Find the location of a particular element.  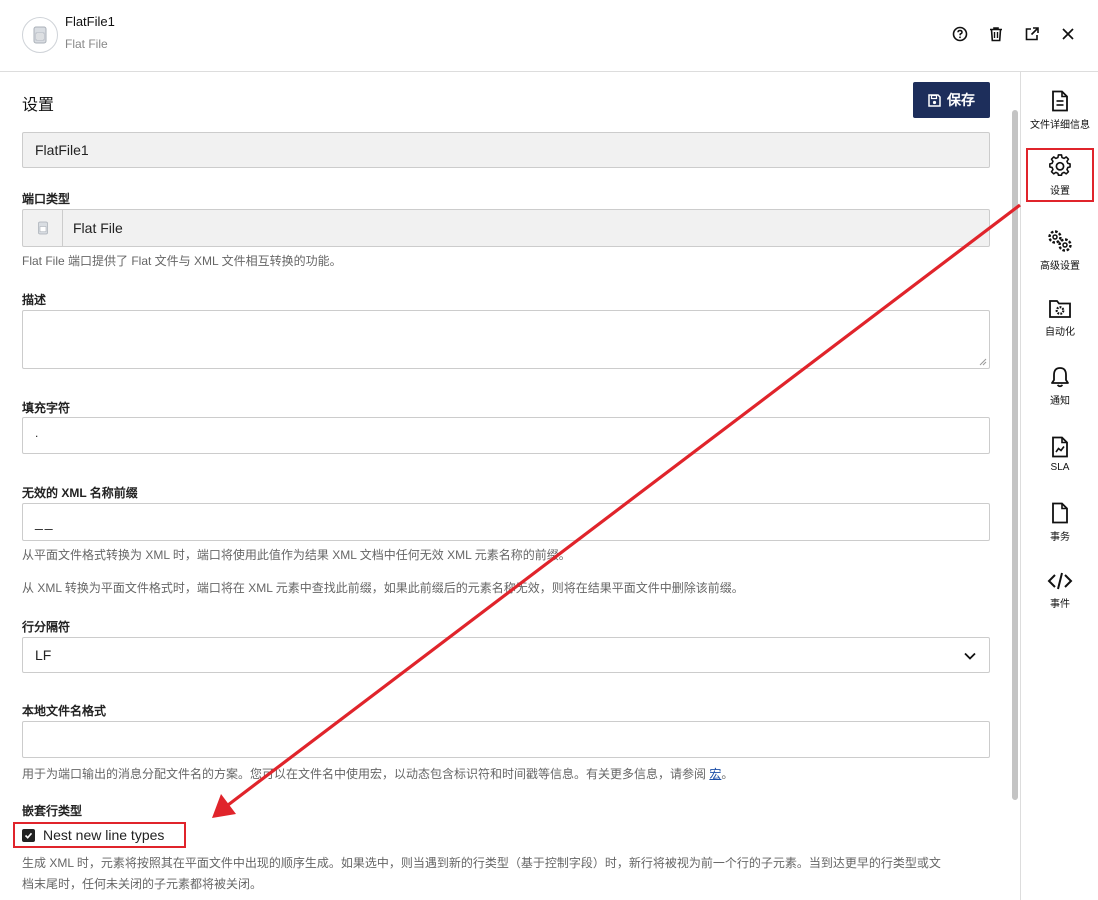

external-link-icon is located at coordinates (1032, 34).